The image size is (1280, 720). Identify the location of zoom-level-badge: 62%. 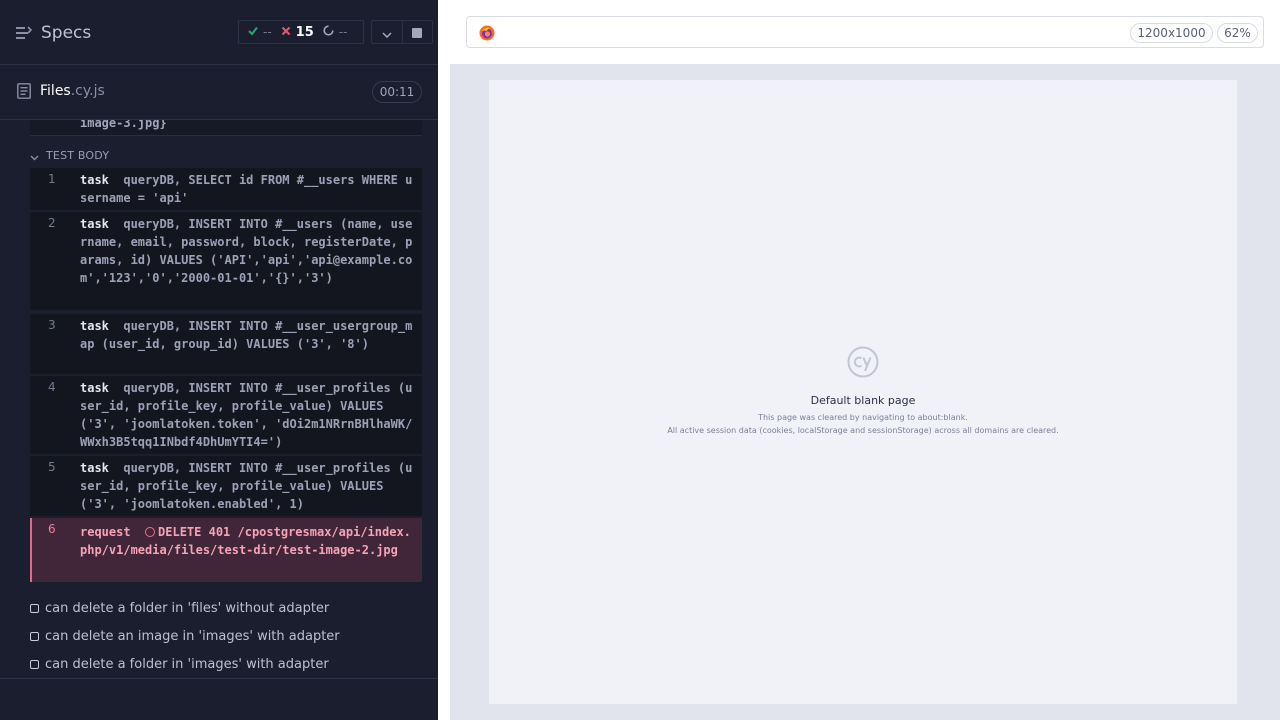
(1237, 33).